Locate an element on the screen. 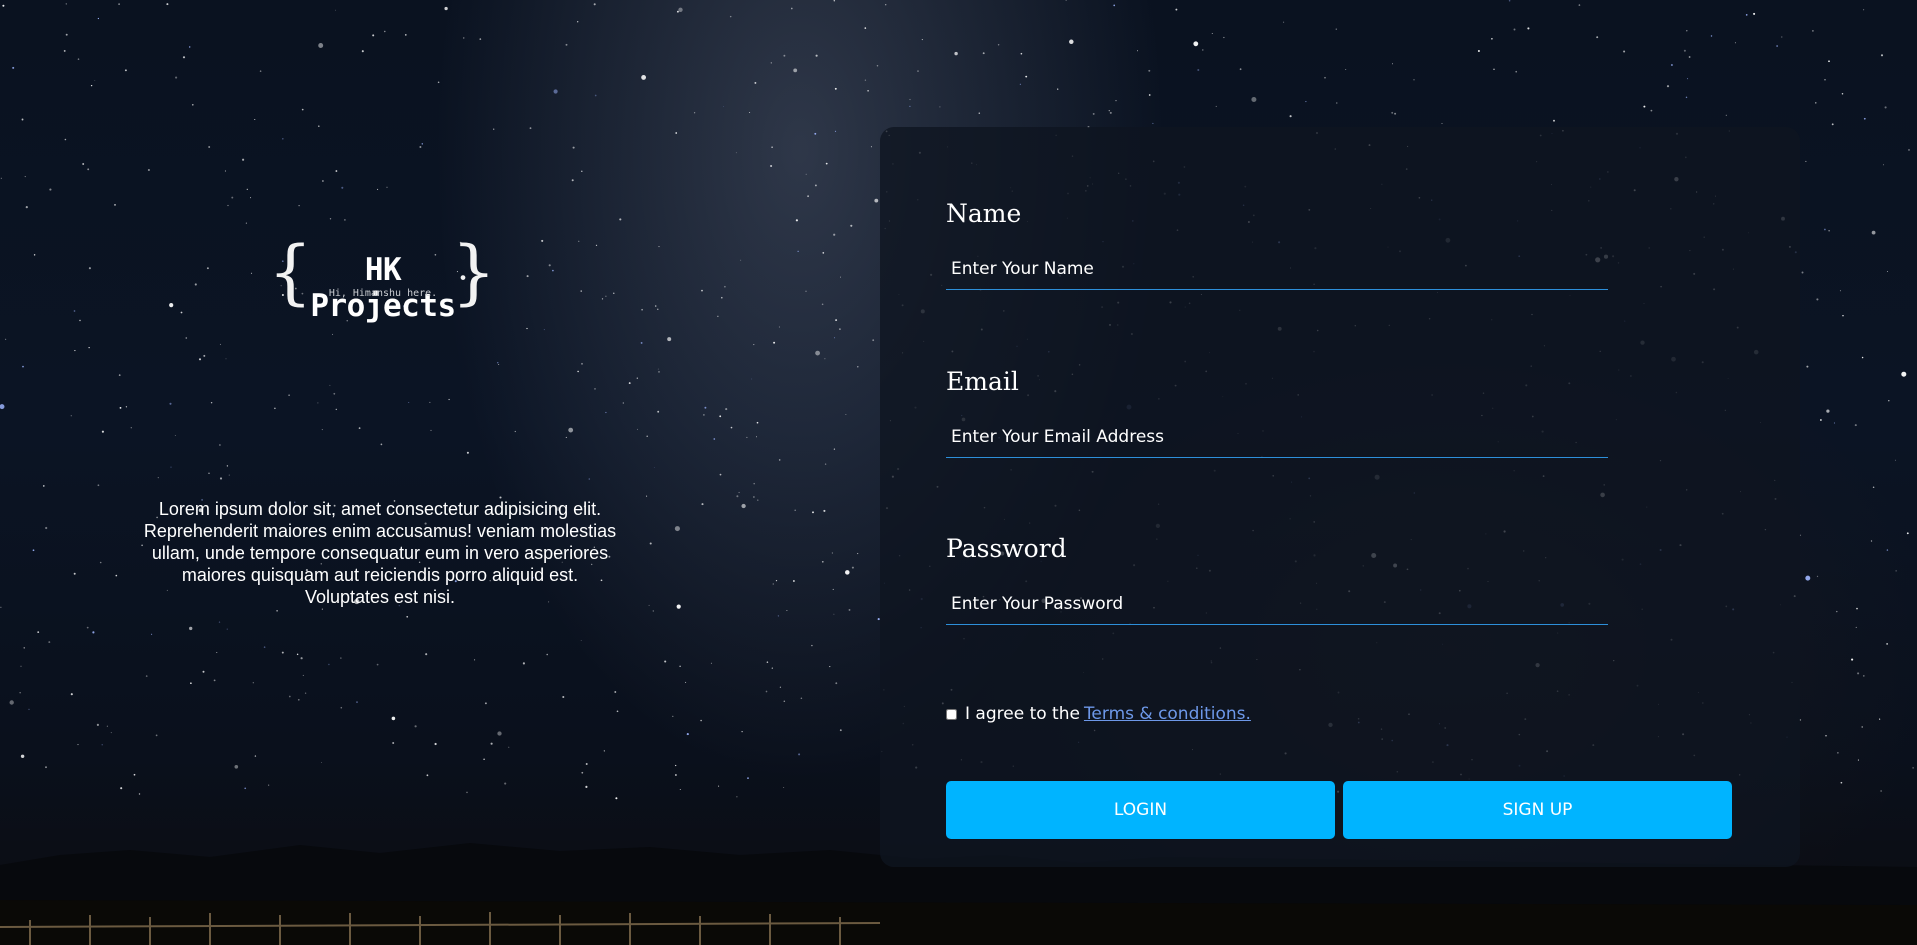 The height and width of the screenshot is (945, 1917). right-brace-icon: } is located at coordinates (473, 272).